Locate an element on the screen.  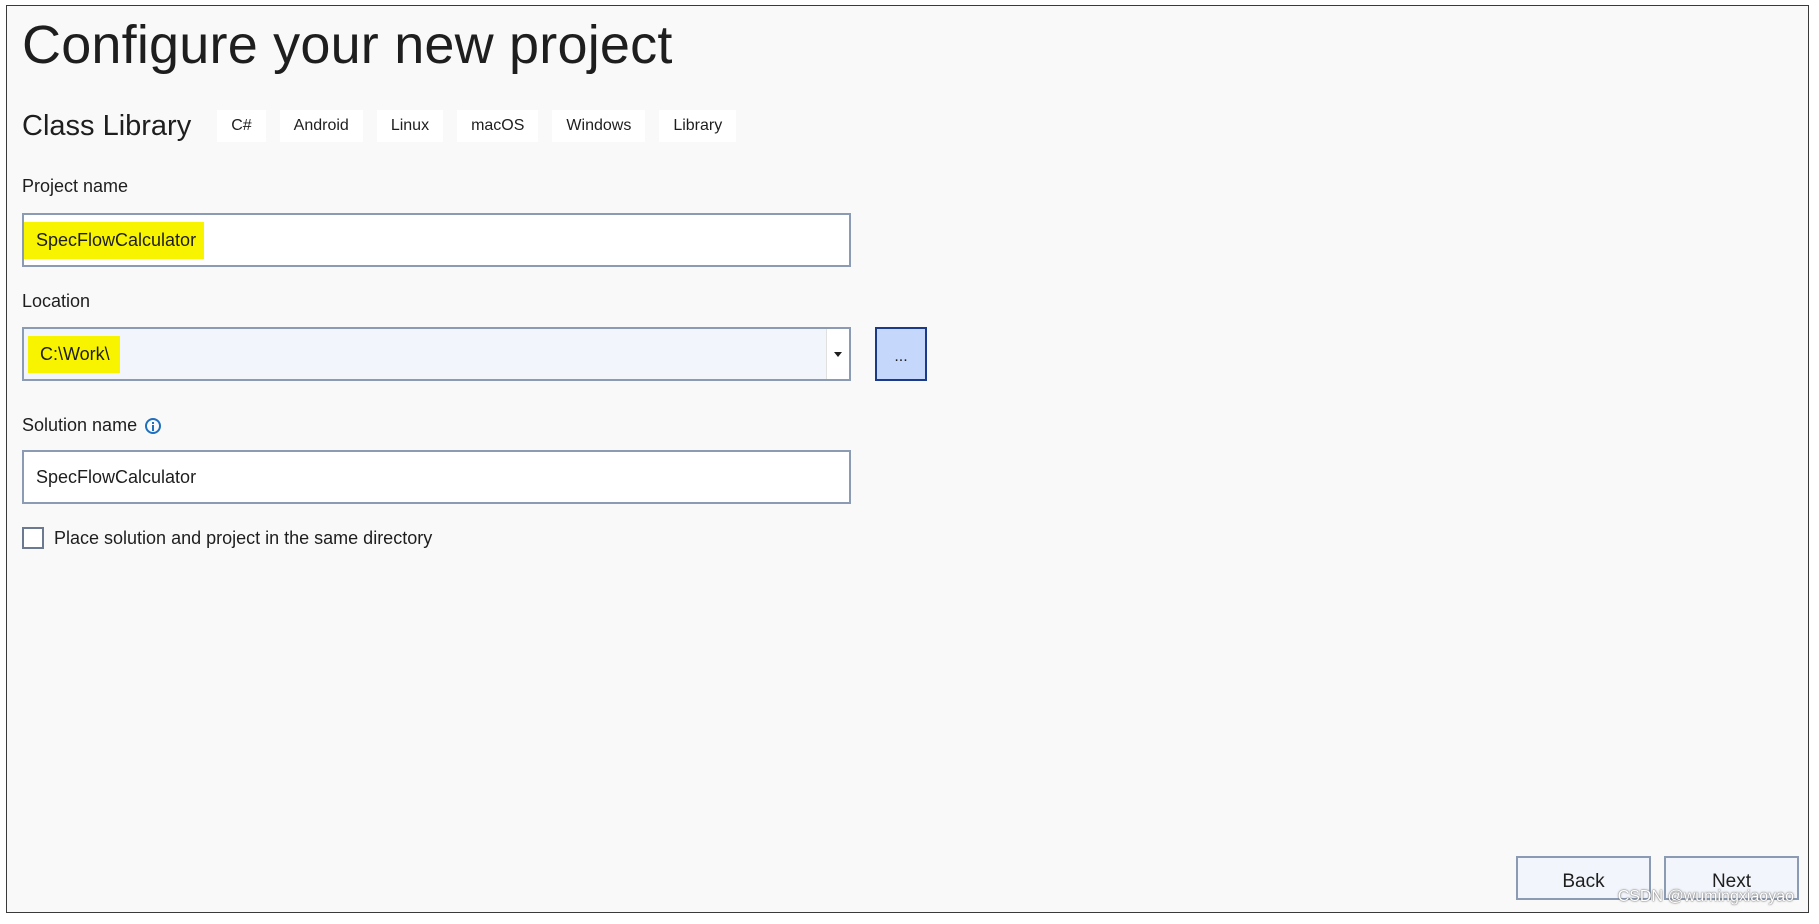
project-name-input: SpecFlowCalculator is located at coordinates (436, 240).